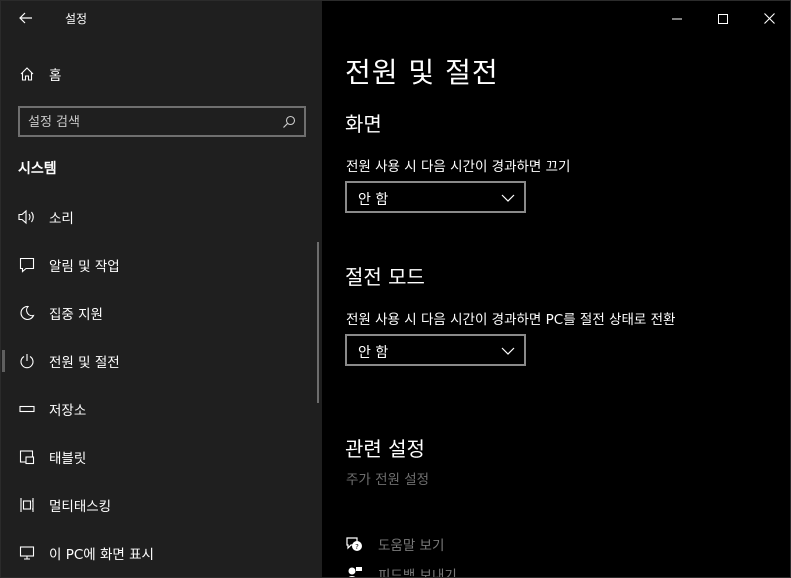 The image size is (791, 578). Describe the element at coordinates (435, 350) in the screenshot. I see `sleep-timeout-dropdown: 안 함` at that location.